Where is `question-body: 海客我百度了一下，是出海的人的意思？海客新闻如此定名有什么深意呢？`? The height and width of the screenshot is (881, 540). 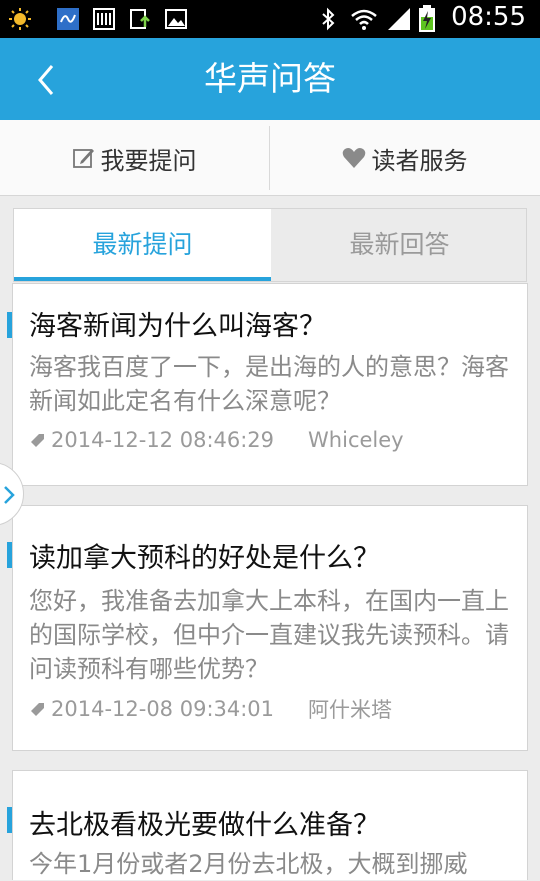 question-body: 海客我百度了一下，是出海的人的意思？海客新闻如此定名有什么深意呢？ is located at coordinates (269, 384).